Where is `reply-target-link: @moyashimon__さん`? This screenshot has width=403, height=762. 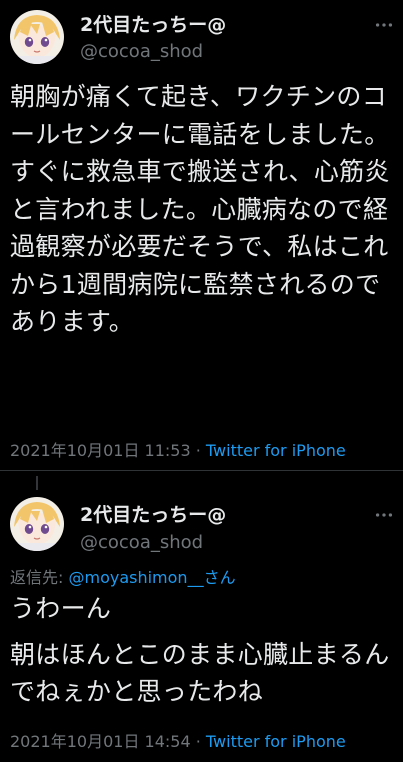 reply-target-link: @moyashimon__さん is located at coordinates (151, 577).